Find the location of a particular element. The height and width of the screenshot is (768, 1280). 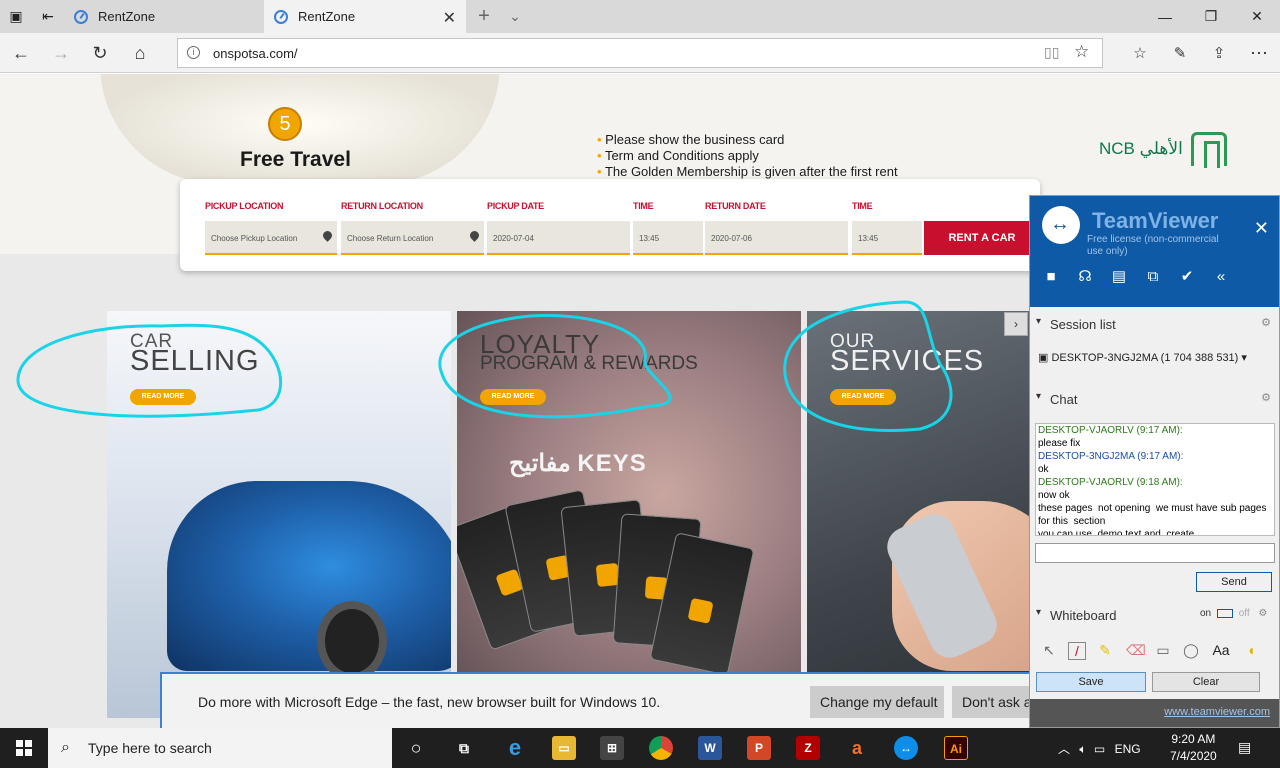

return-time-label: TIME is located at coordinates (862, 206).